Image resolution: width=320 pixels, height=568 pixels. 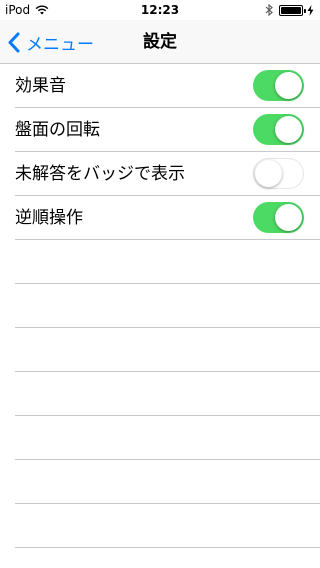 I want to click on unanswered-badge-toggle, so click(x=278, y=173).